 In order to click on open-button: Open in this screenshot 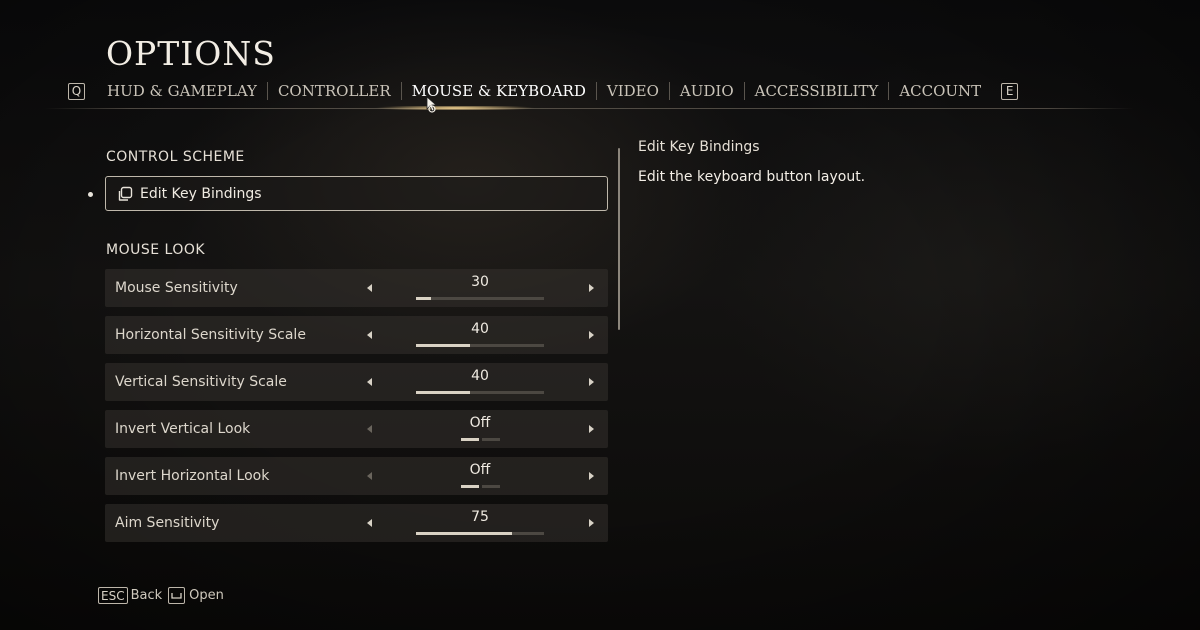, I will do `click(206, 595)`.